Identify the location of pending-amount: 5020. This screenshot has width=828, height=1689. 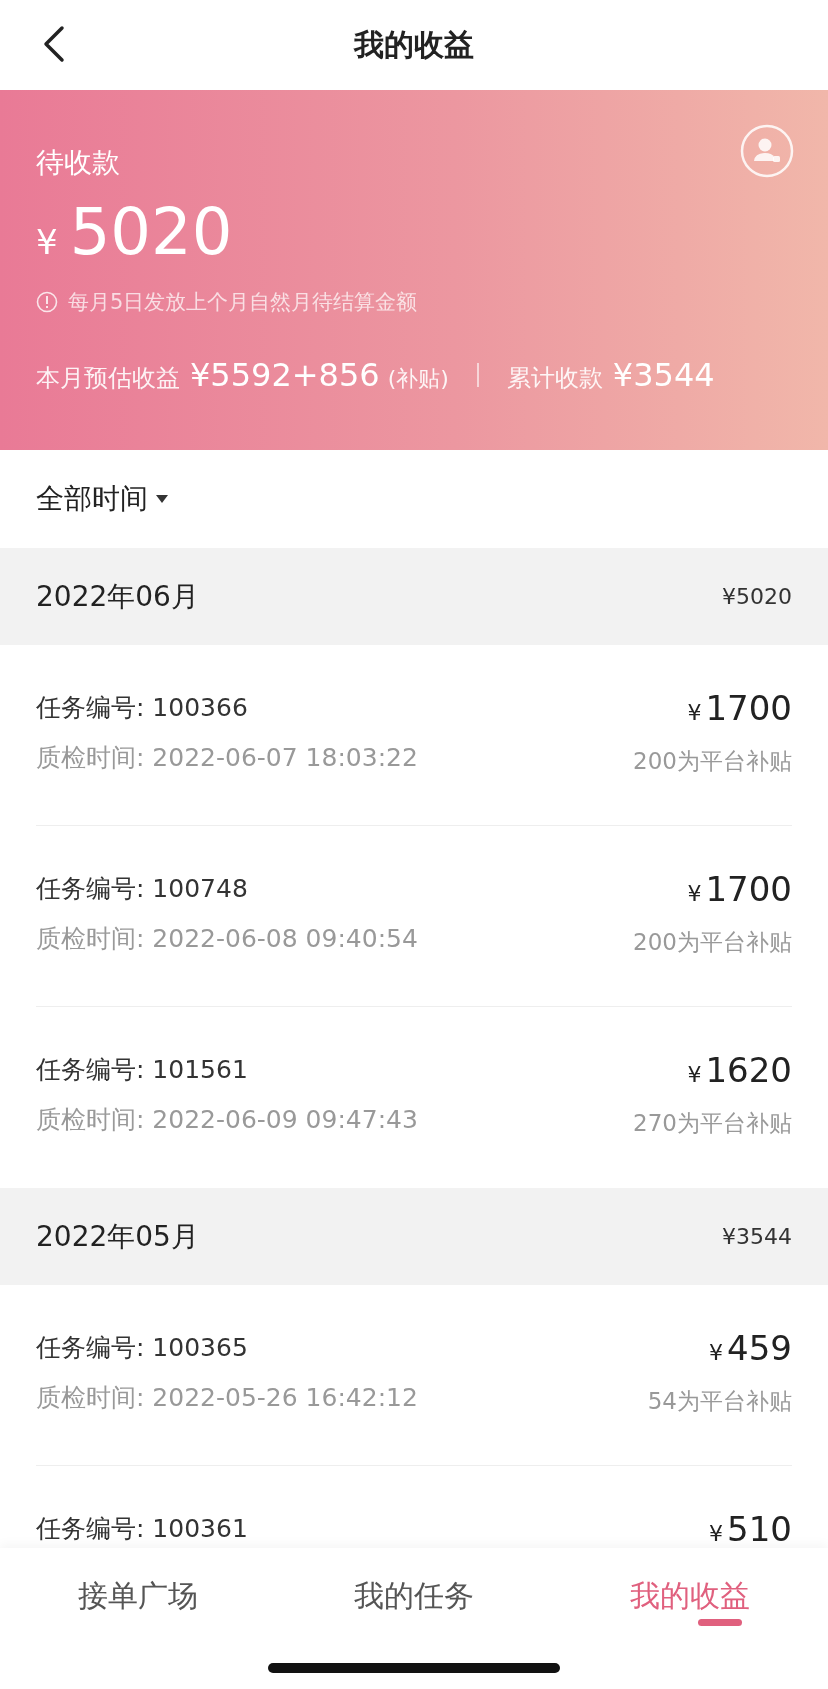
(151, 232).